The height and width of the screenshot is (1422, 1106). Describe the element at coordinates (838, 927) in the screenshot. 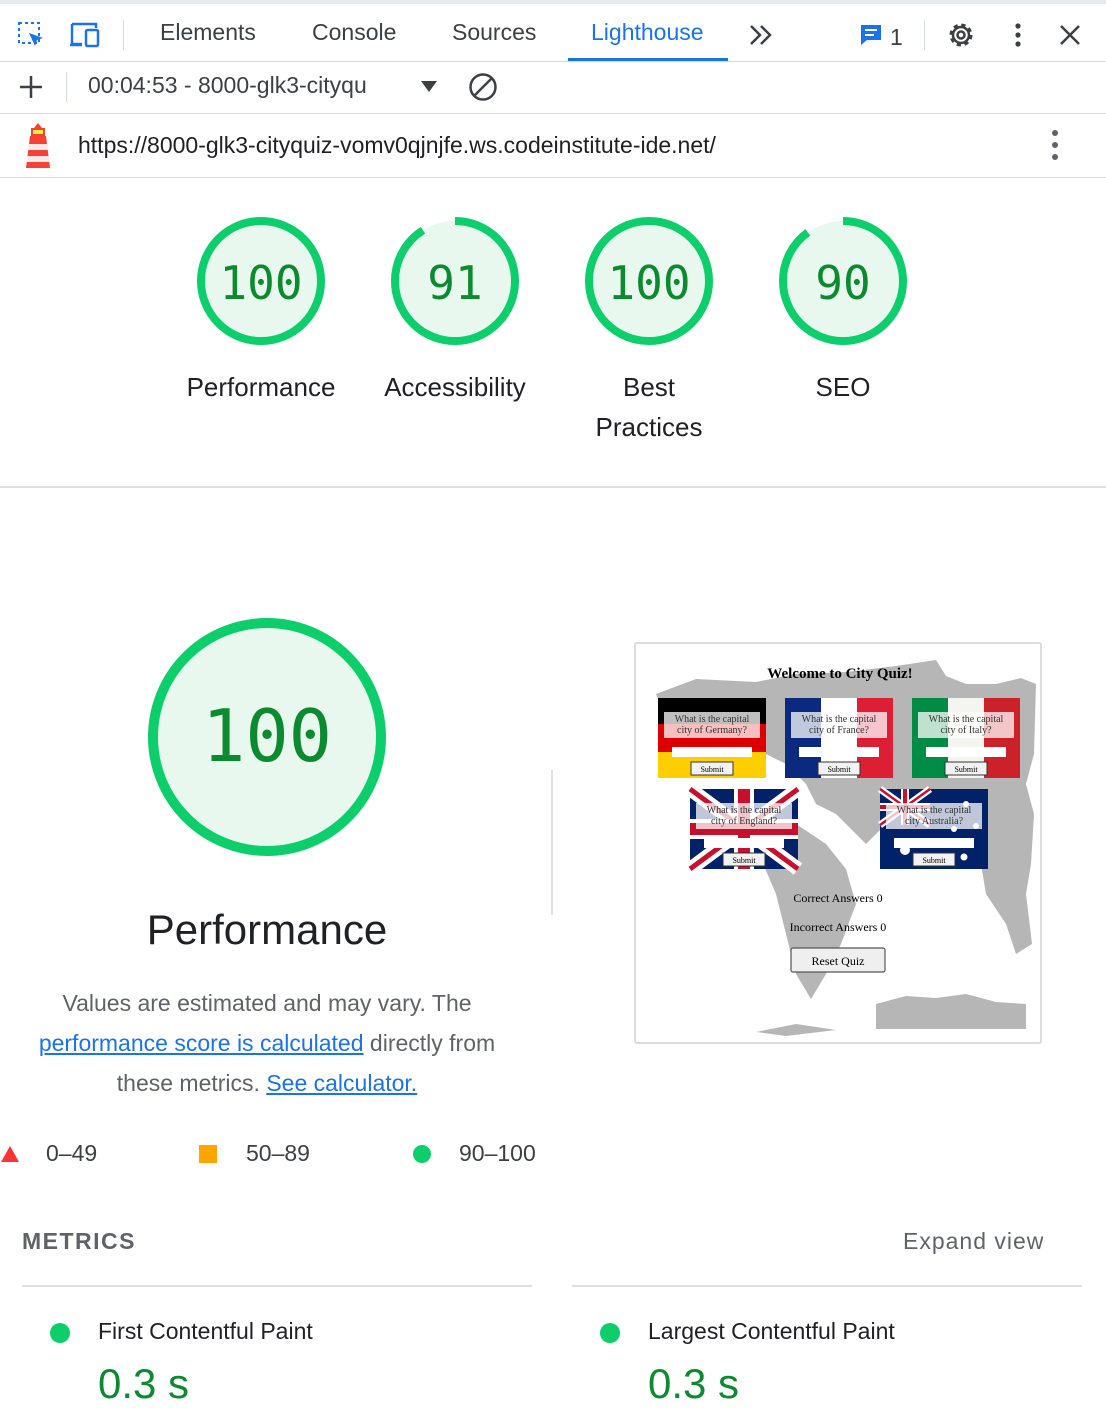

I see `incorrect-answers: Incorrect Answers 0` at that location.